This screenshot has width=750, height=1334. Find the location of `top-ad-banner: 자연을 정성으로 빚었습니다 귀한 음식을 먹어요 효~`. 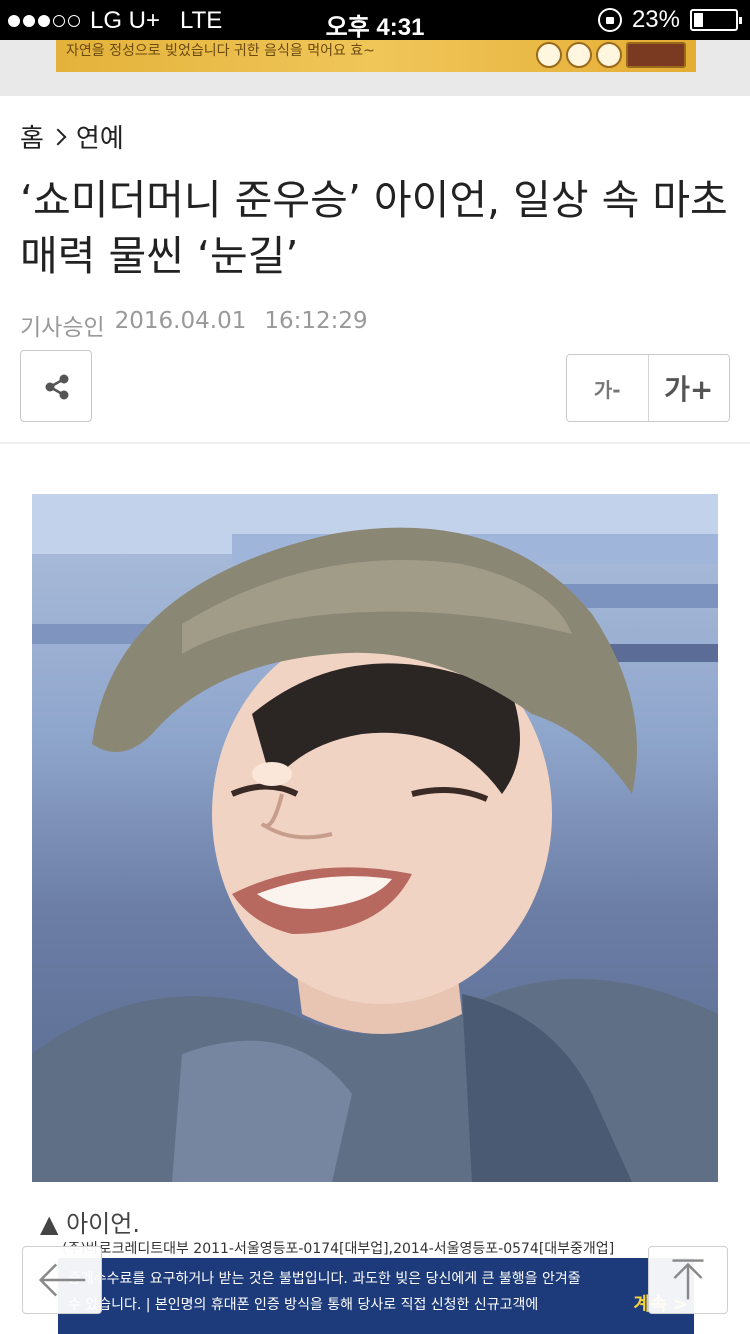

top-ad-banner: 자연을 정성으로 빚었습니다 귀한 음식을 먹어요 효~ is located at coordinates (376, 56).